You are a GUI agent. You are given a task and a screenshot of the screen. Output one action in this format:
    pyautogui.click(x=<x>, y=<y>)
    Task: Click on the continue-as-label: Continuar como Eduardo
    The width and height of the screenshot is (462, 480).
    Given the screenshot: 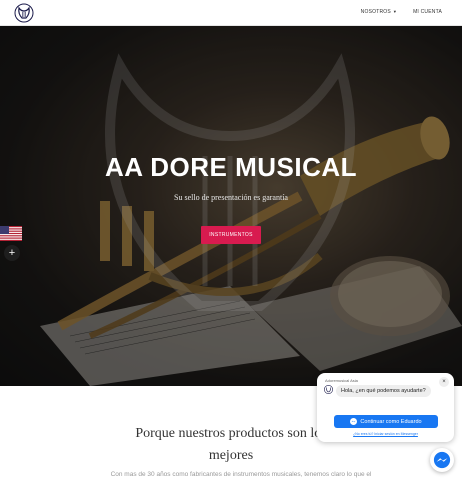 What is the action you would take?
    pyautogui.click(x=391, y=421)
    